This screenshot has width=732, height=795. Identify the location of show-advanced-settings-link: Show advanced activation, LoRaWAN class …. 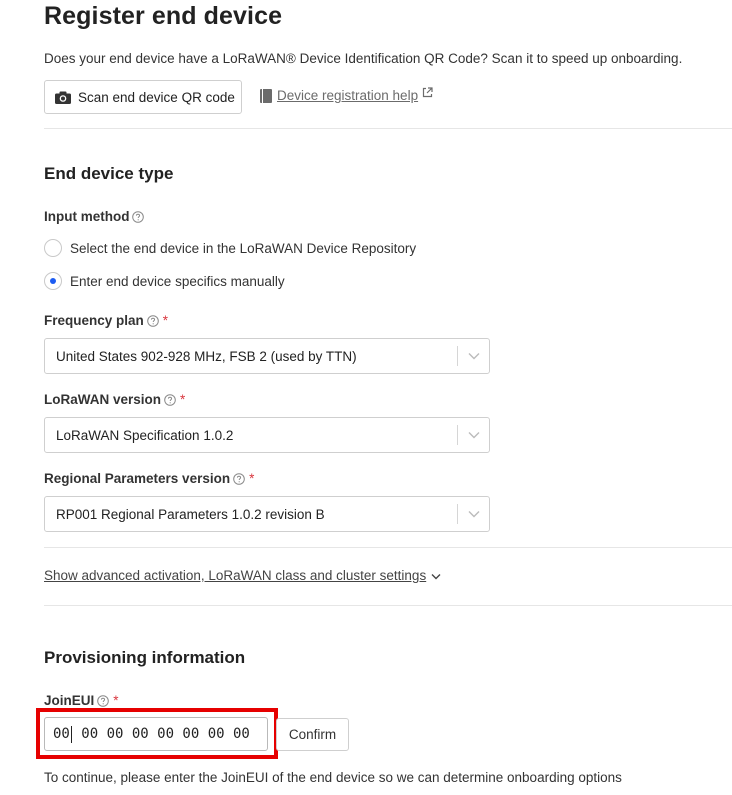
(242, 575).